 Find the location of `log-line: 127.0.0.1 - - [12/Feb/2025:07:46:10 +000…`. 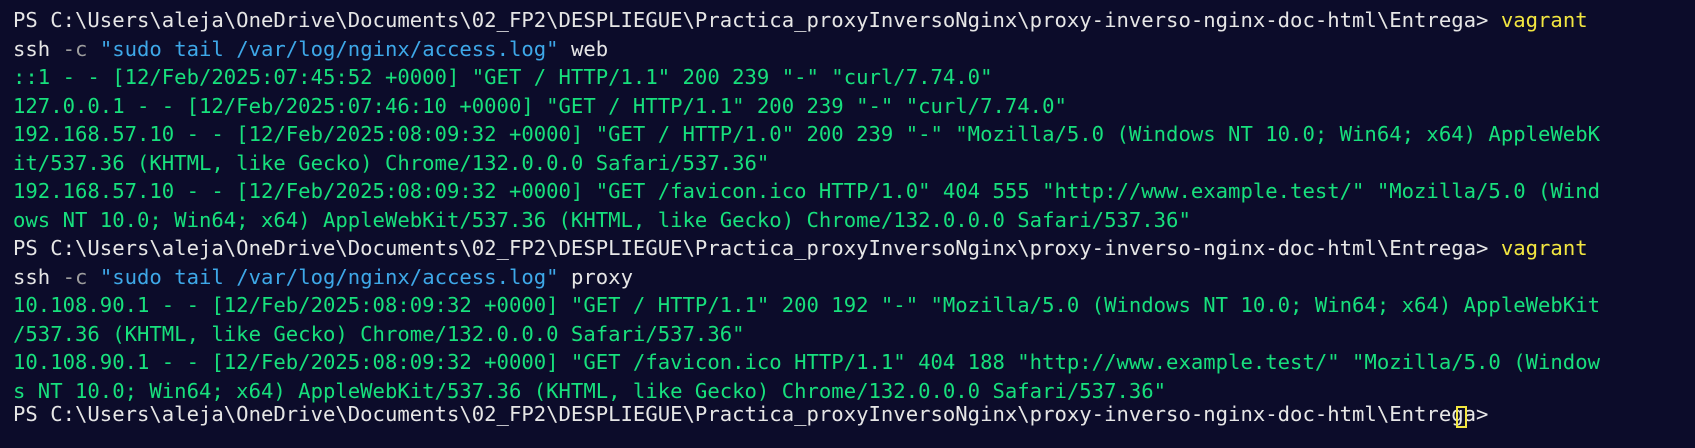

log-line: 127.0.0.1 - - [12/Feb/2025:07:46:10 +000… is located at coordinates (540, 105).